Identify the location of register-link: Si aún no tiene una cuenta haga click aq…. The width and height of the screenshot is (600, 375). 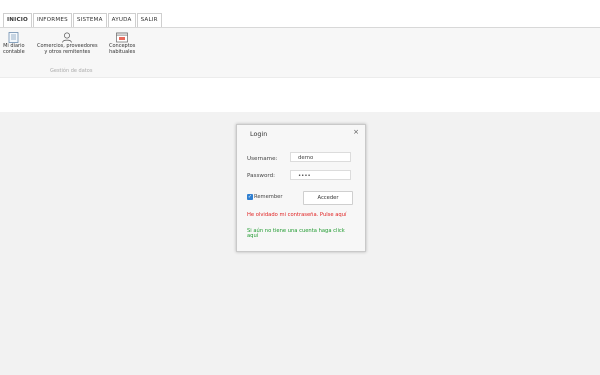
(301, 234).